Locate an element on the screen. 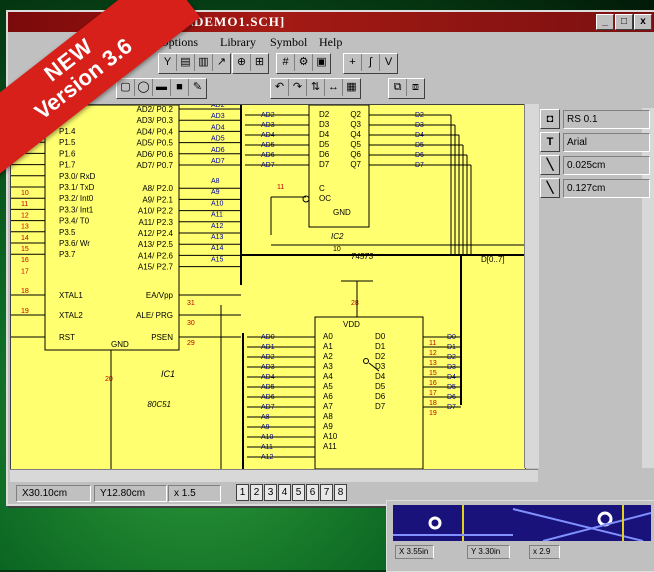 The image size is (654, 572). page-tab: 2 is located at coordinates (256, 492).